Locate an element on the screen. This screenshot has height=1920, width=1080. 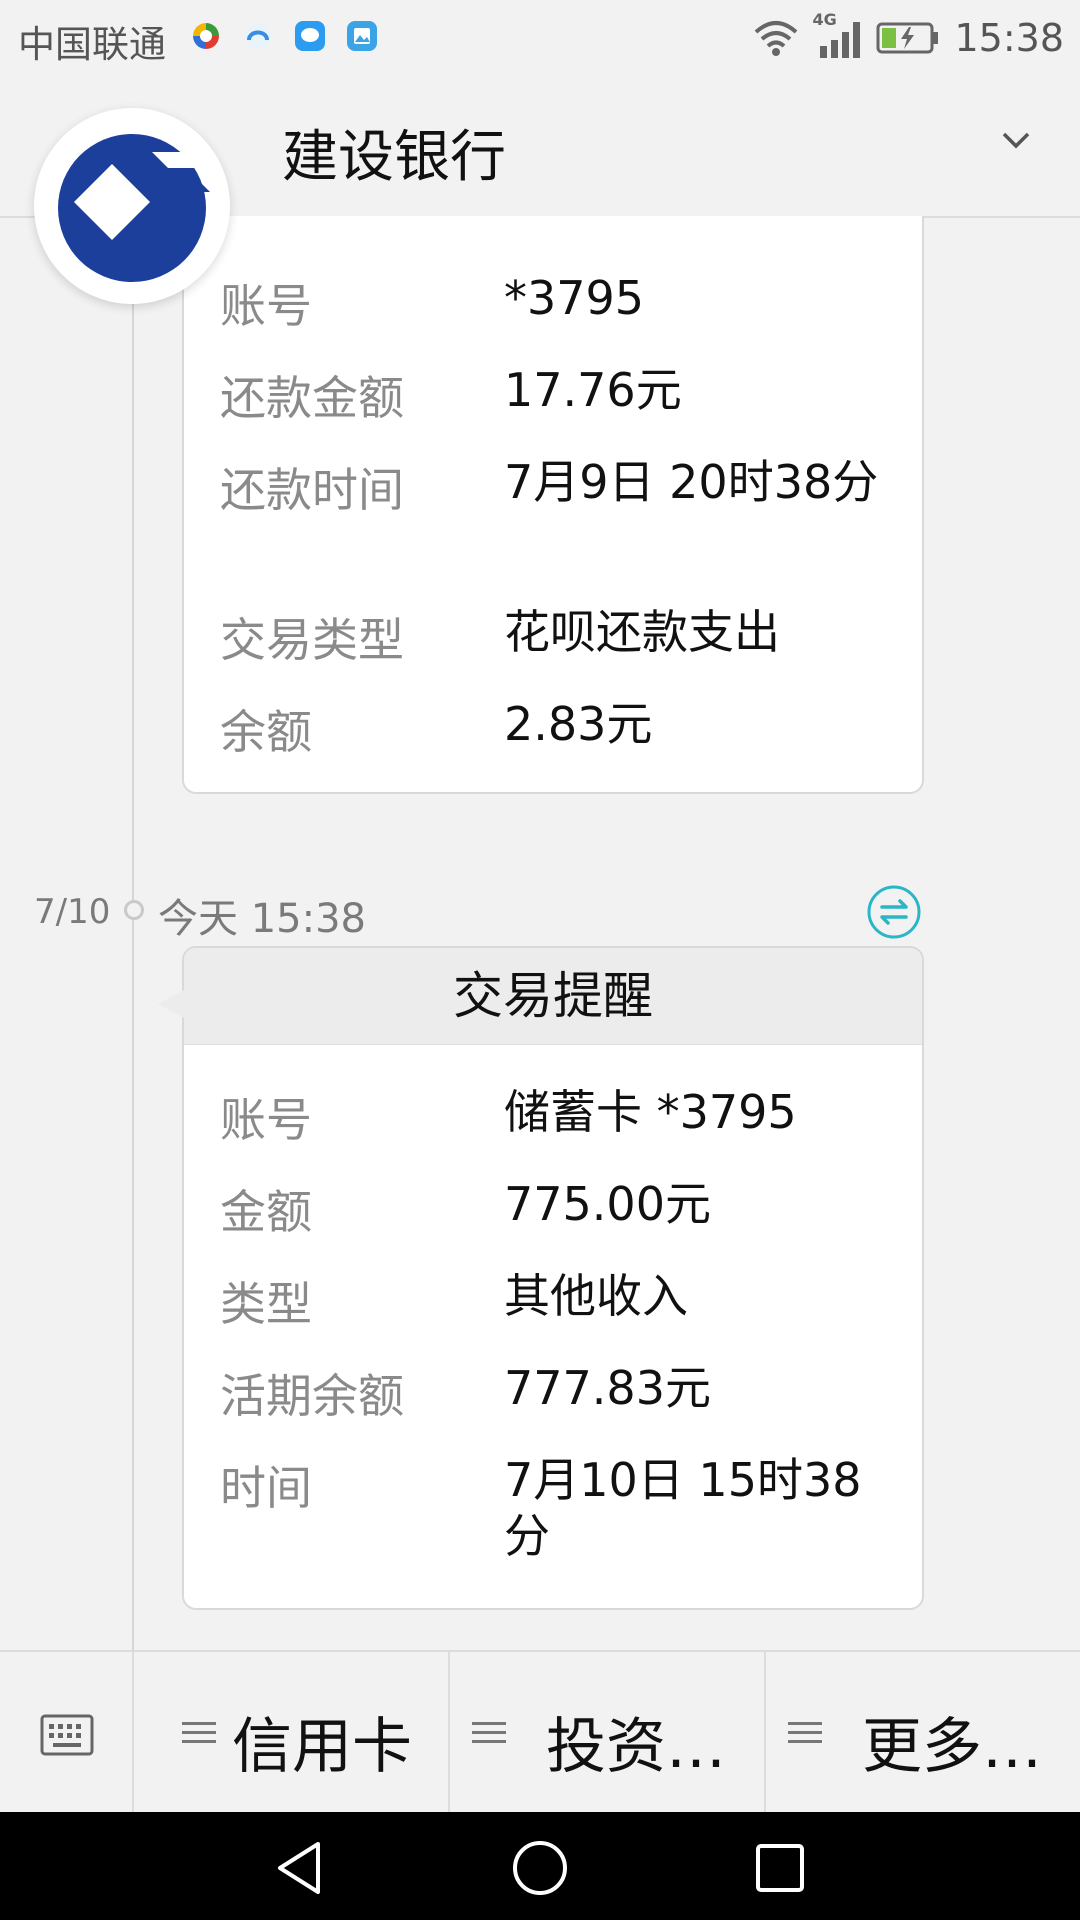
row-value: 777.83元 is located at coordinates (607, 1388).